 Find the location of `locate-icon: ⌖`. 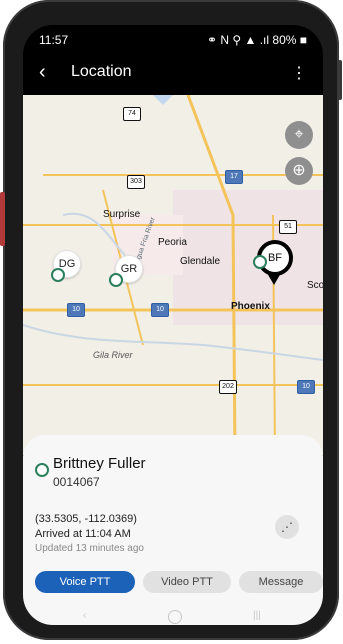

locate-icon: ⌖ is located at coordinates (299, 134).